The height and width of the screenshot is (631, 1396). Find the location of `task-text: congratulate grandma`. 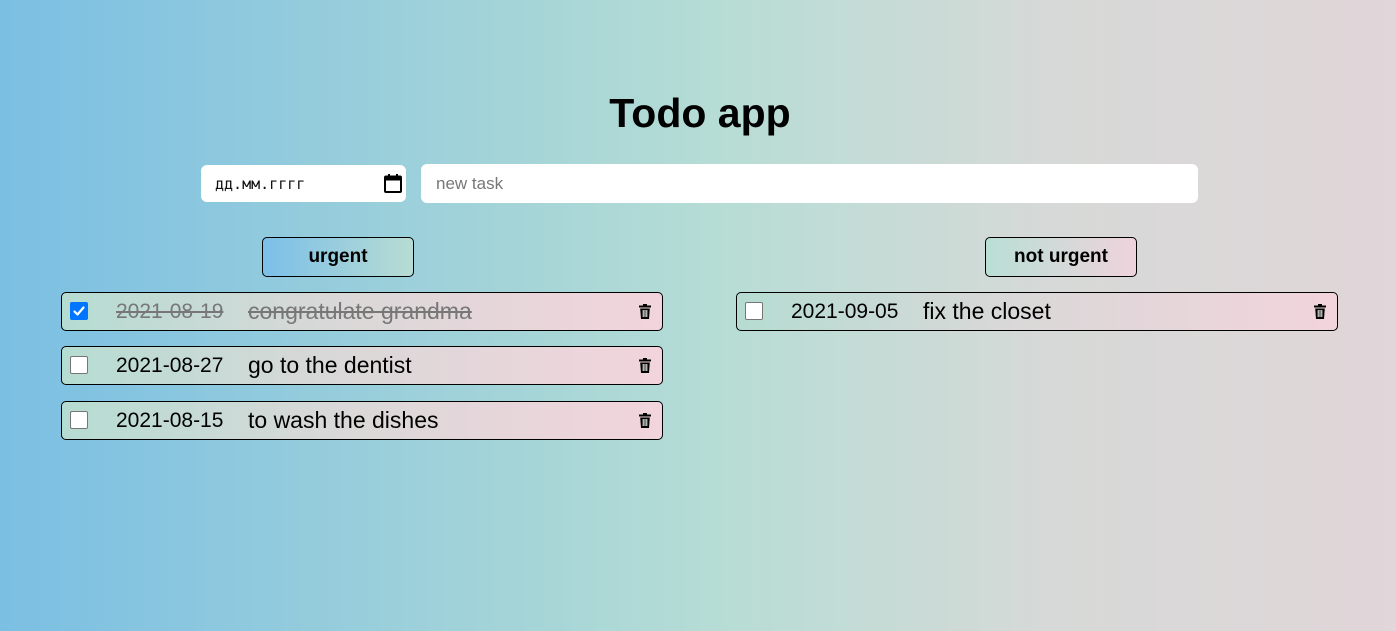

task-text: congratulate grandma is located at coordinates (360, 311).